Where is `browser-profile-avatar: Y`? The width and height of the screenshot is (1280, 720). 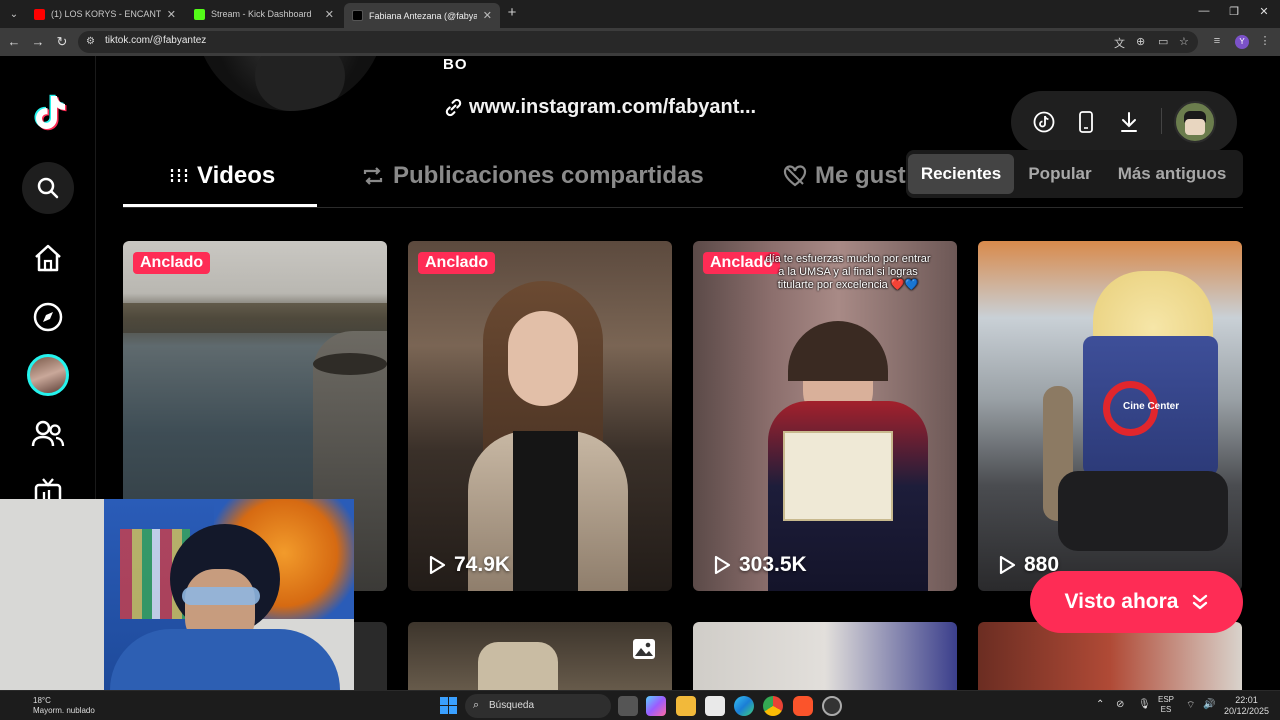
browser-profile-avatar: Y is located at coordinates (1242, 42).